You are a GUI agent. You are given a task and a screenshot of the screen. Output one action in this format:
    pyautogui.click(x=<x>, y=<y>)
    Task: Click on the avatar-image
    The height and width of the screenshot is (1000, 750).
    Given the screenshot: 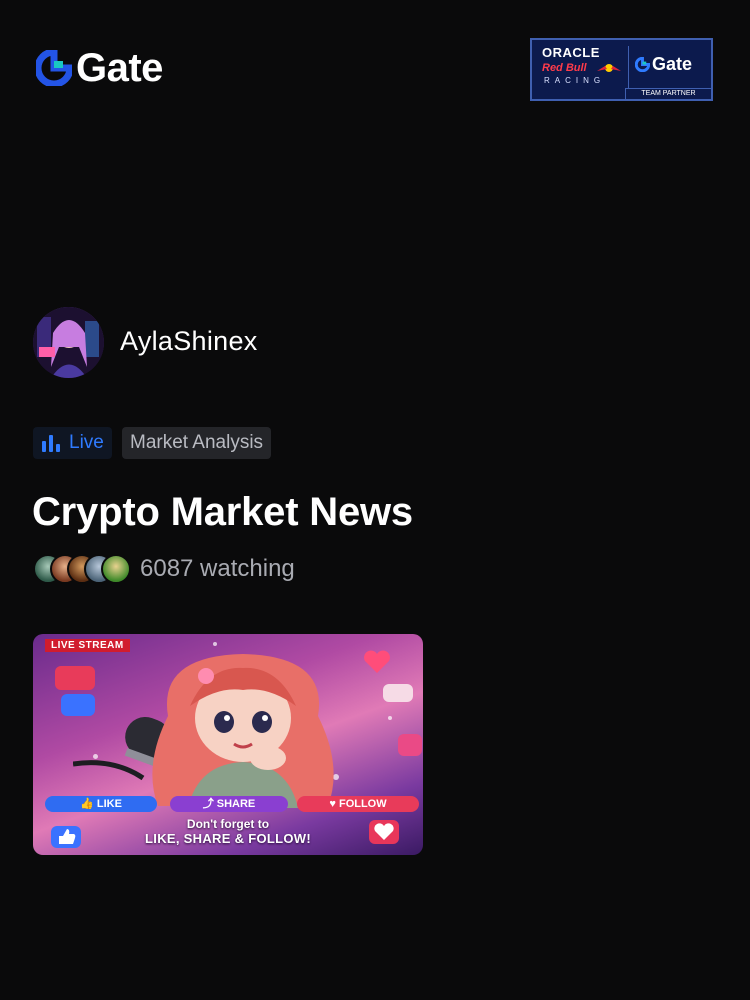 What is the action you would take?
    pyautogui.click(x=68, y=342)
    